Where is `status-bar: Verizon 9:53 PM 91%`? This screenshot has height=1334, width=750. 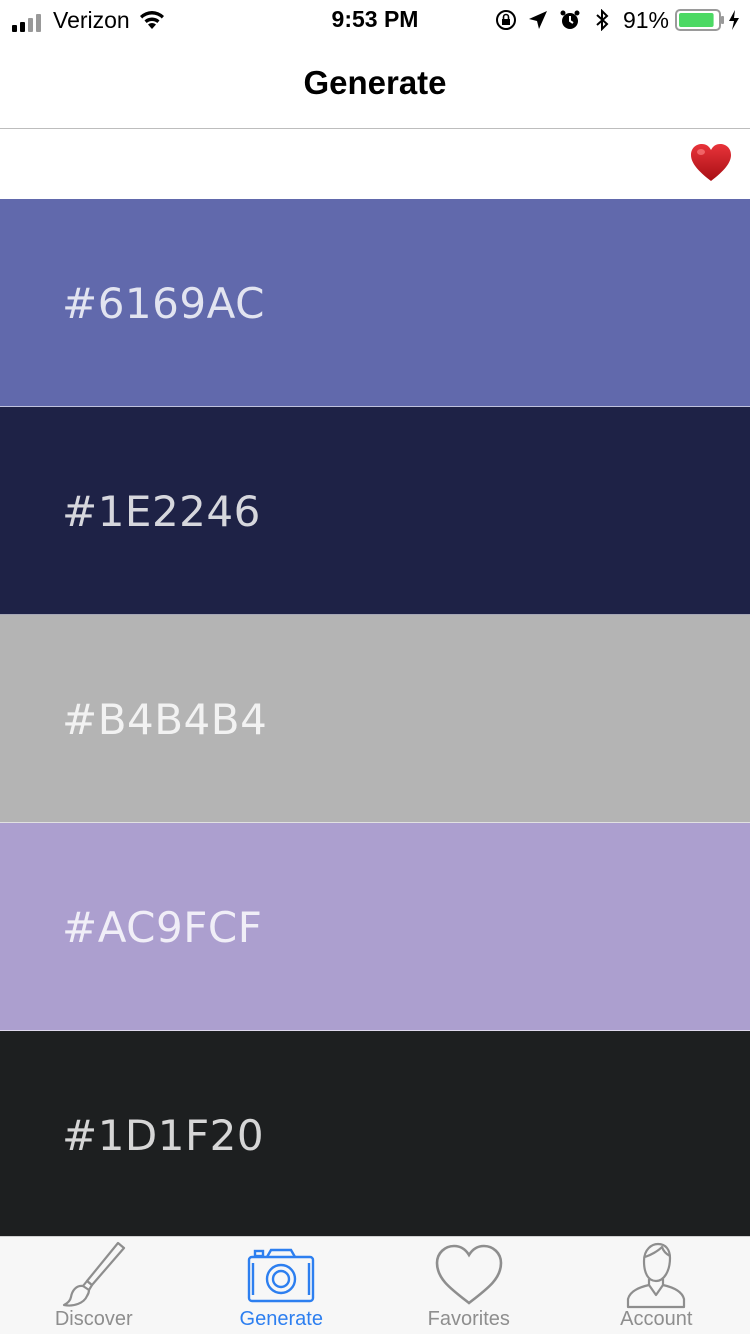 status-bar: Verizon 9:53 PM 91% is located at coordinates (375, 20).